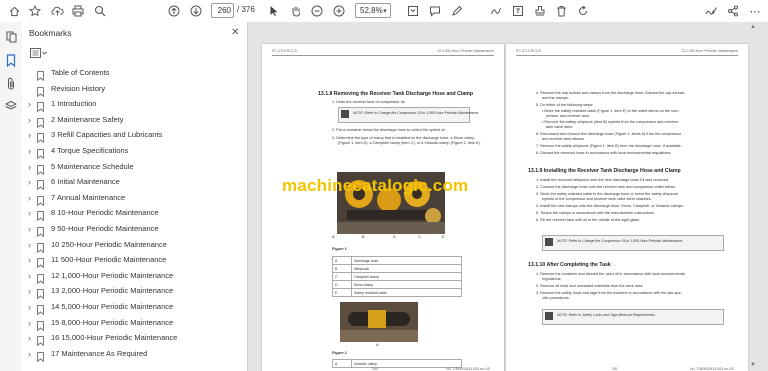 This screenshot has width=768, height=371. What do you see at coordinates (134, 277) in the screenshot?
I see `bookmark-item: › 12 1,000-Hour Periodic Maintenance` at bounding box center [134, 277].